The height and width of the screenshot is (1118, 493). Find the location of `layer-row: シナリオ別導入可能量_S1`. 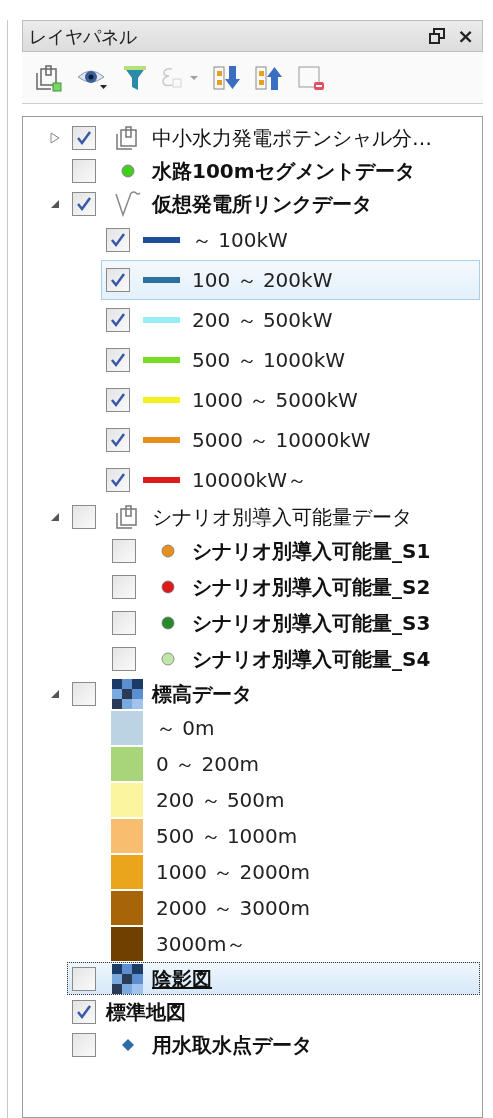

layer-row: シナリオ別導入可能量_S1 is located at coordinates (251, 551).